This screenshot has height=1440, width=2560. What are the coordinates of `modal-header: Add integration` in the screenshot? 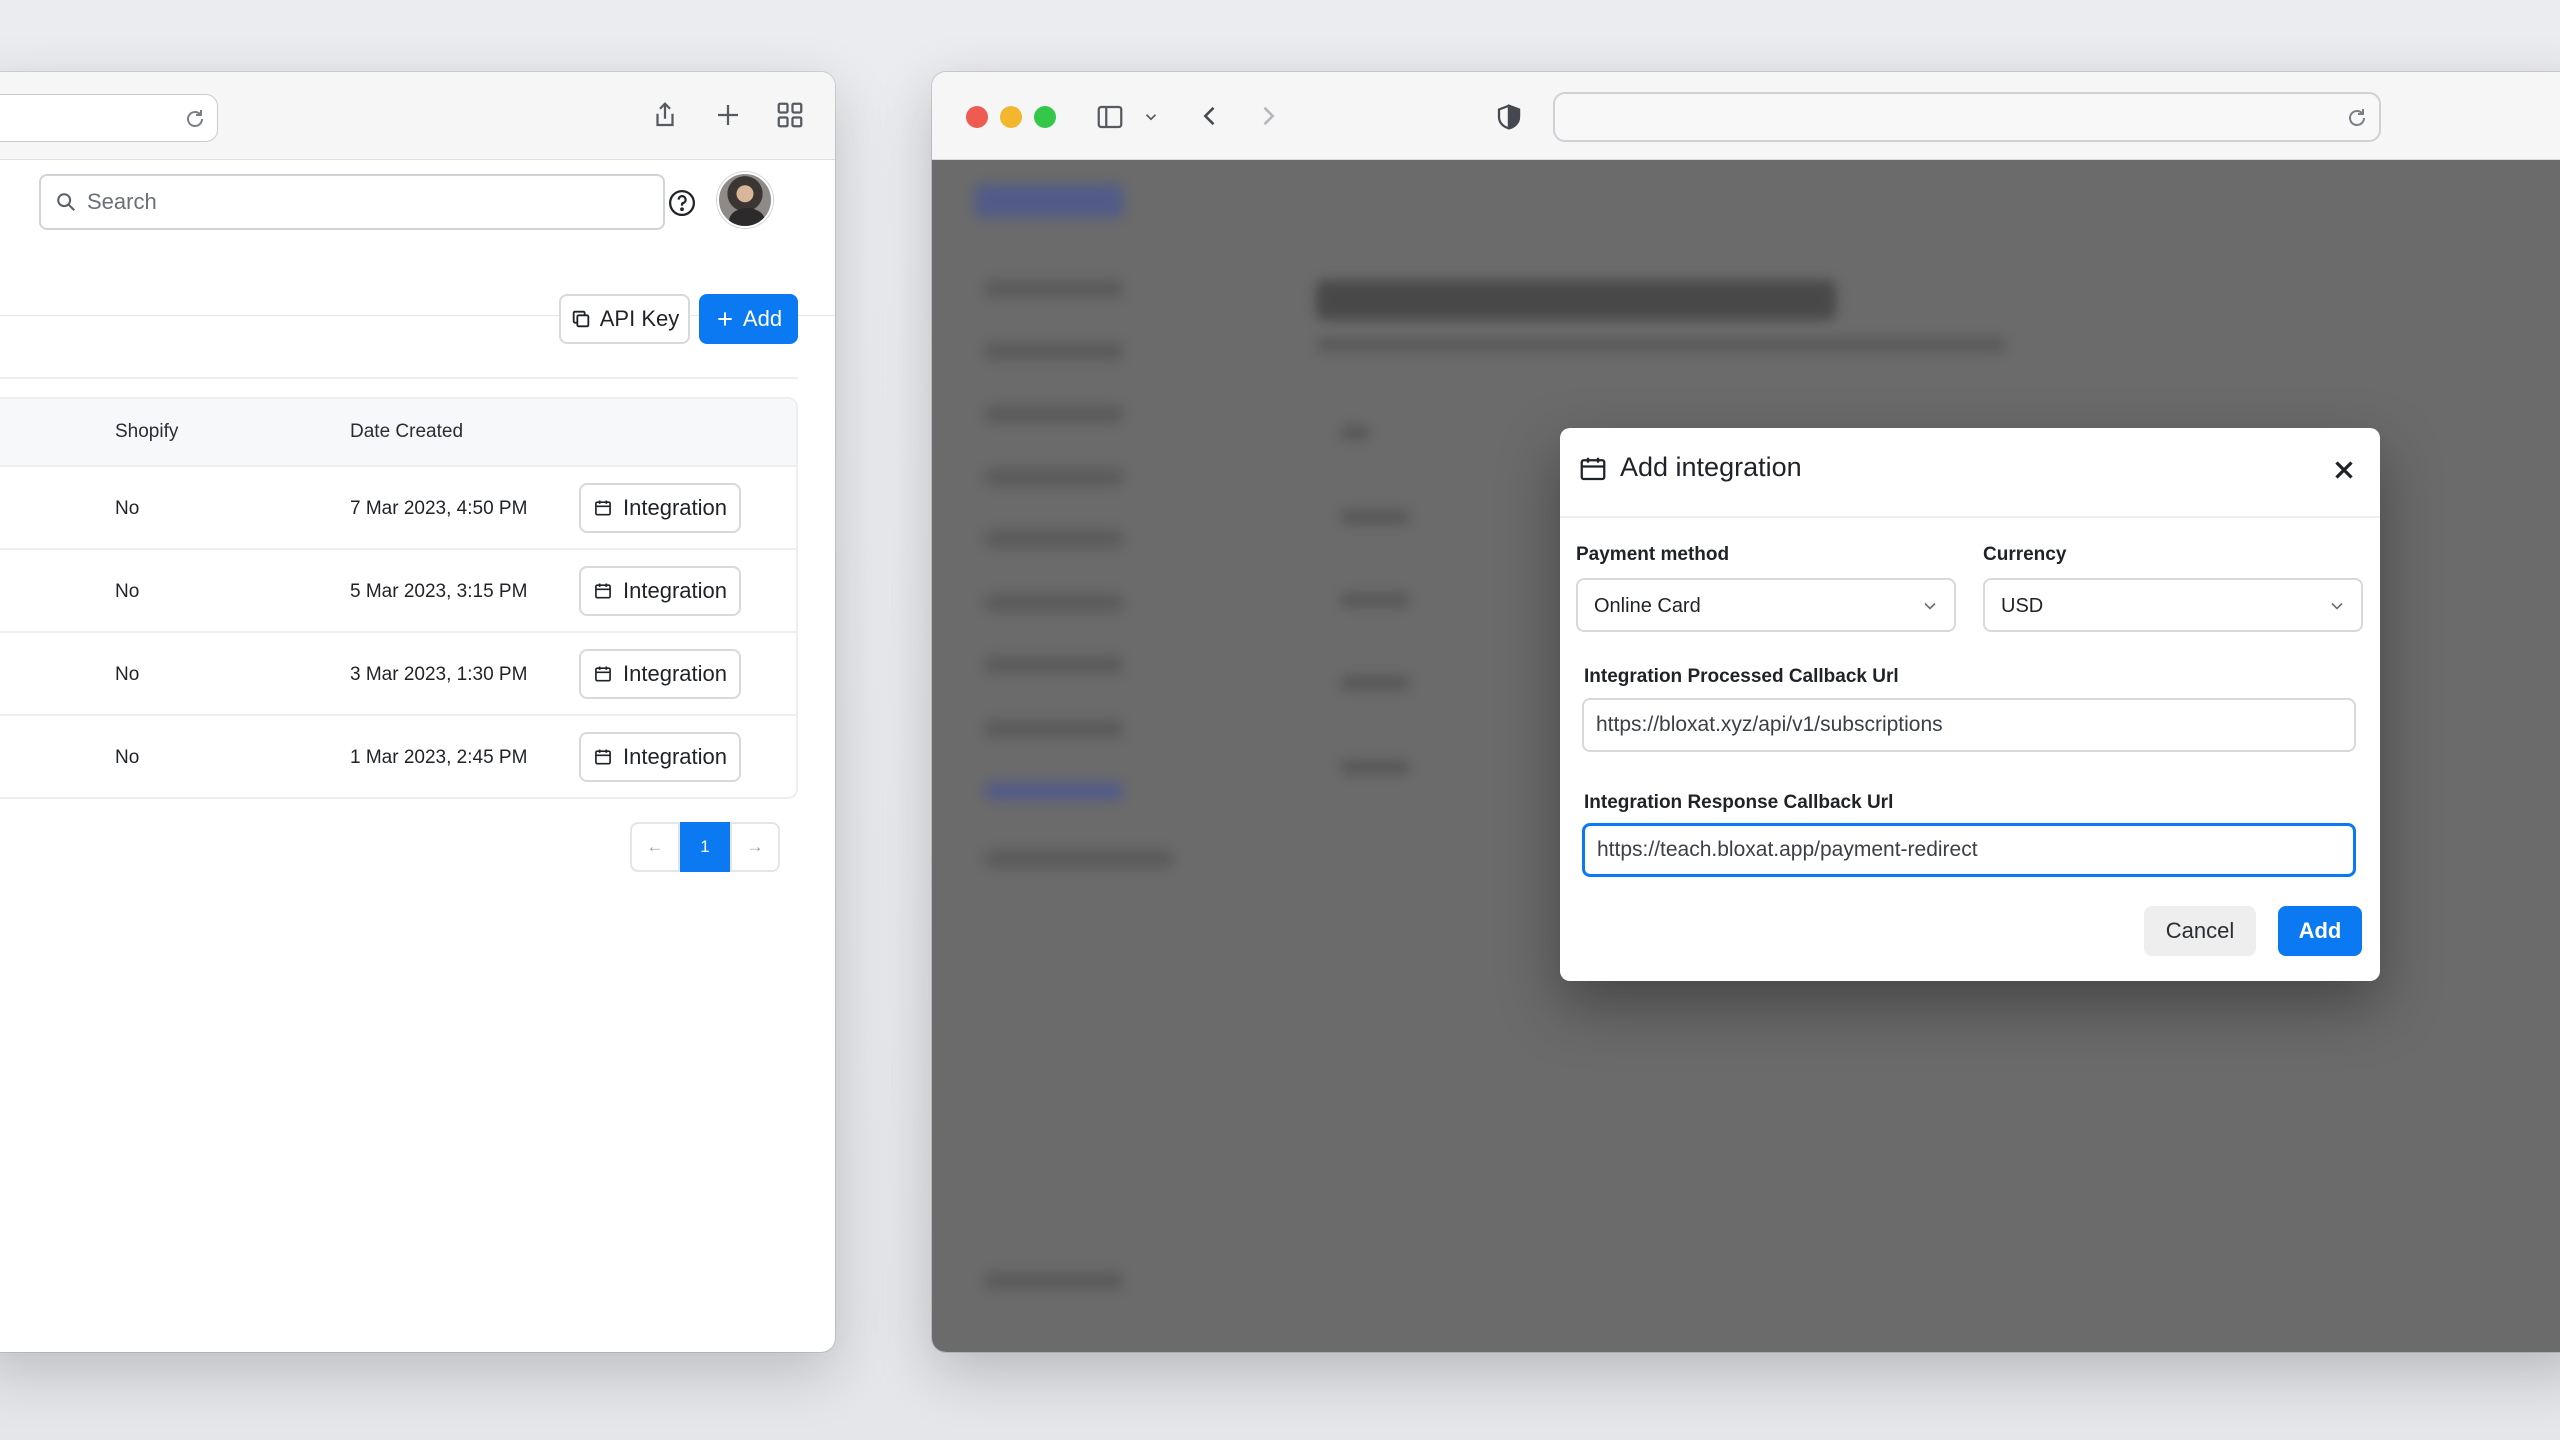 It's located at (1970, 473).